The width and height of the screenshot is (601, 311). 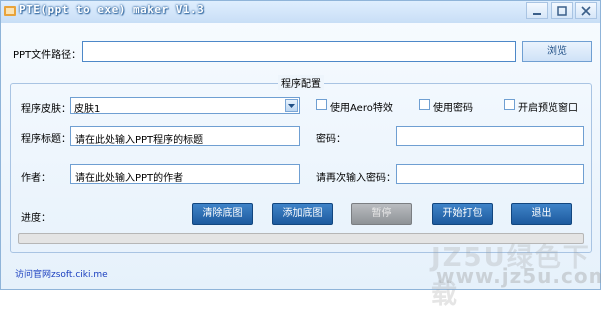 What do you see at coordinates (185, 106) in the screenshot?
I see `skin-select: 皮肤1` at bounding box center [185, 106].